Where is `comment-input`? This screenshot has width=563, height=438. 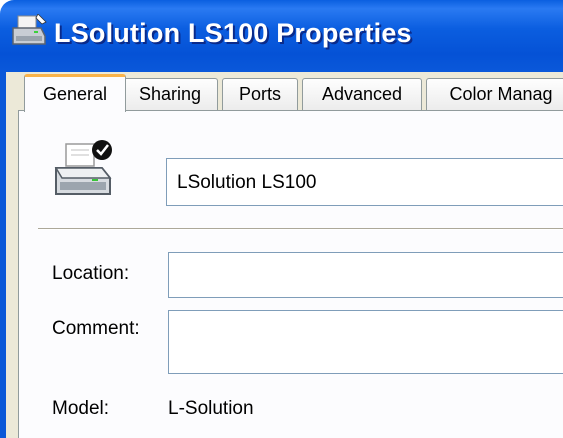
comment-input is located at coordinates (365, 342).